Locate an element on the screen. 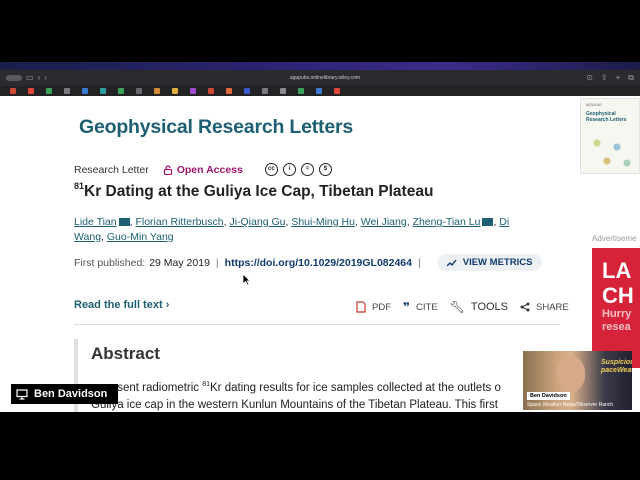 The image size is (640, 480). author-link: Wei Jiang is located at coordinates (384, 222).